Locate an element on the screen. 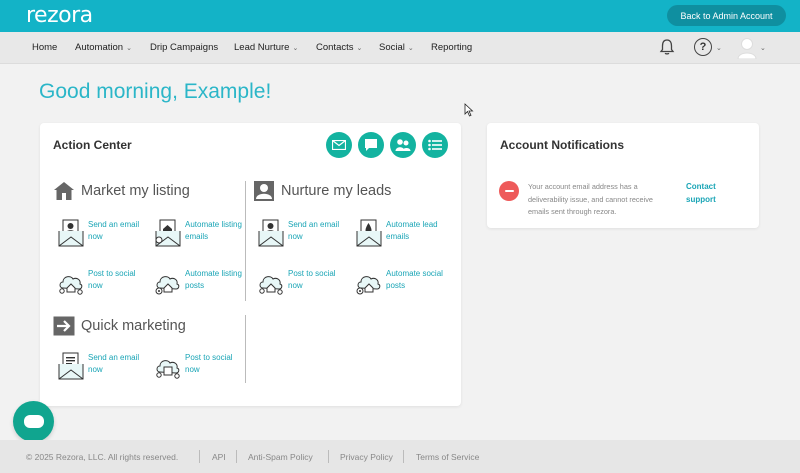 This screenshot has height=473, width=800. nav-drip-campaigns: Drip Campaigns is located at coordinates (184, 47).